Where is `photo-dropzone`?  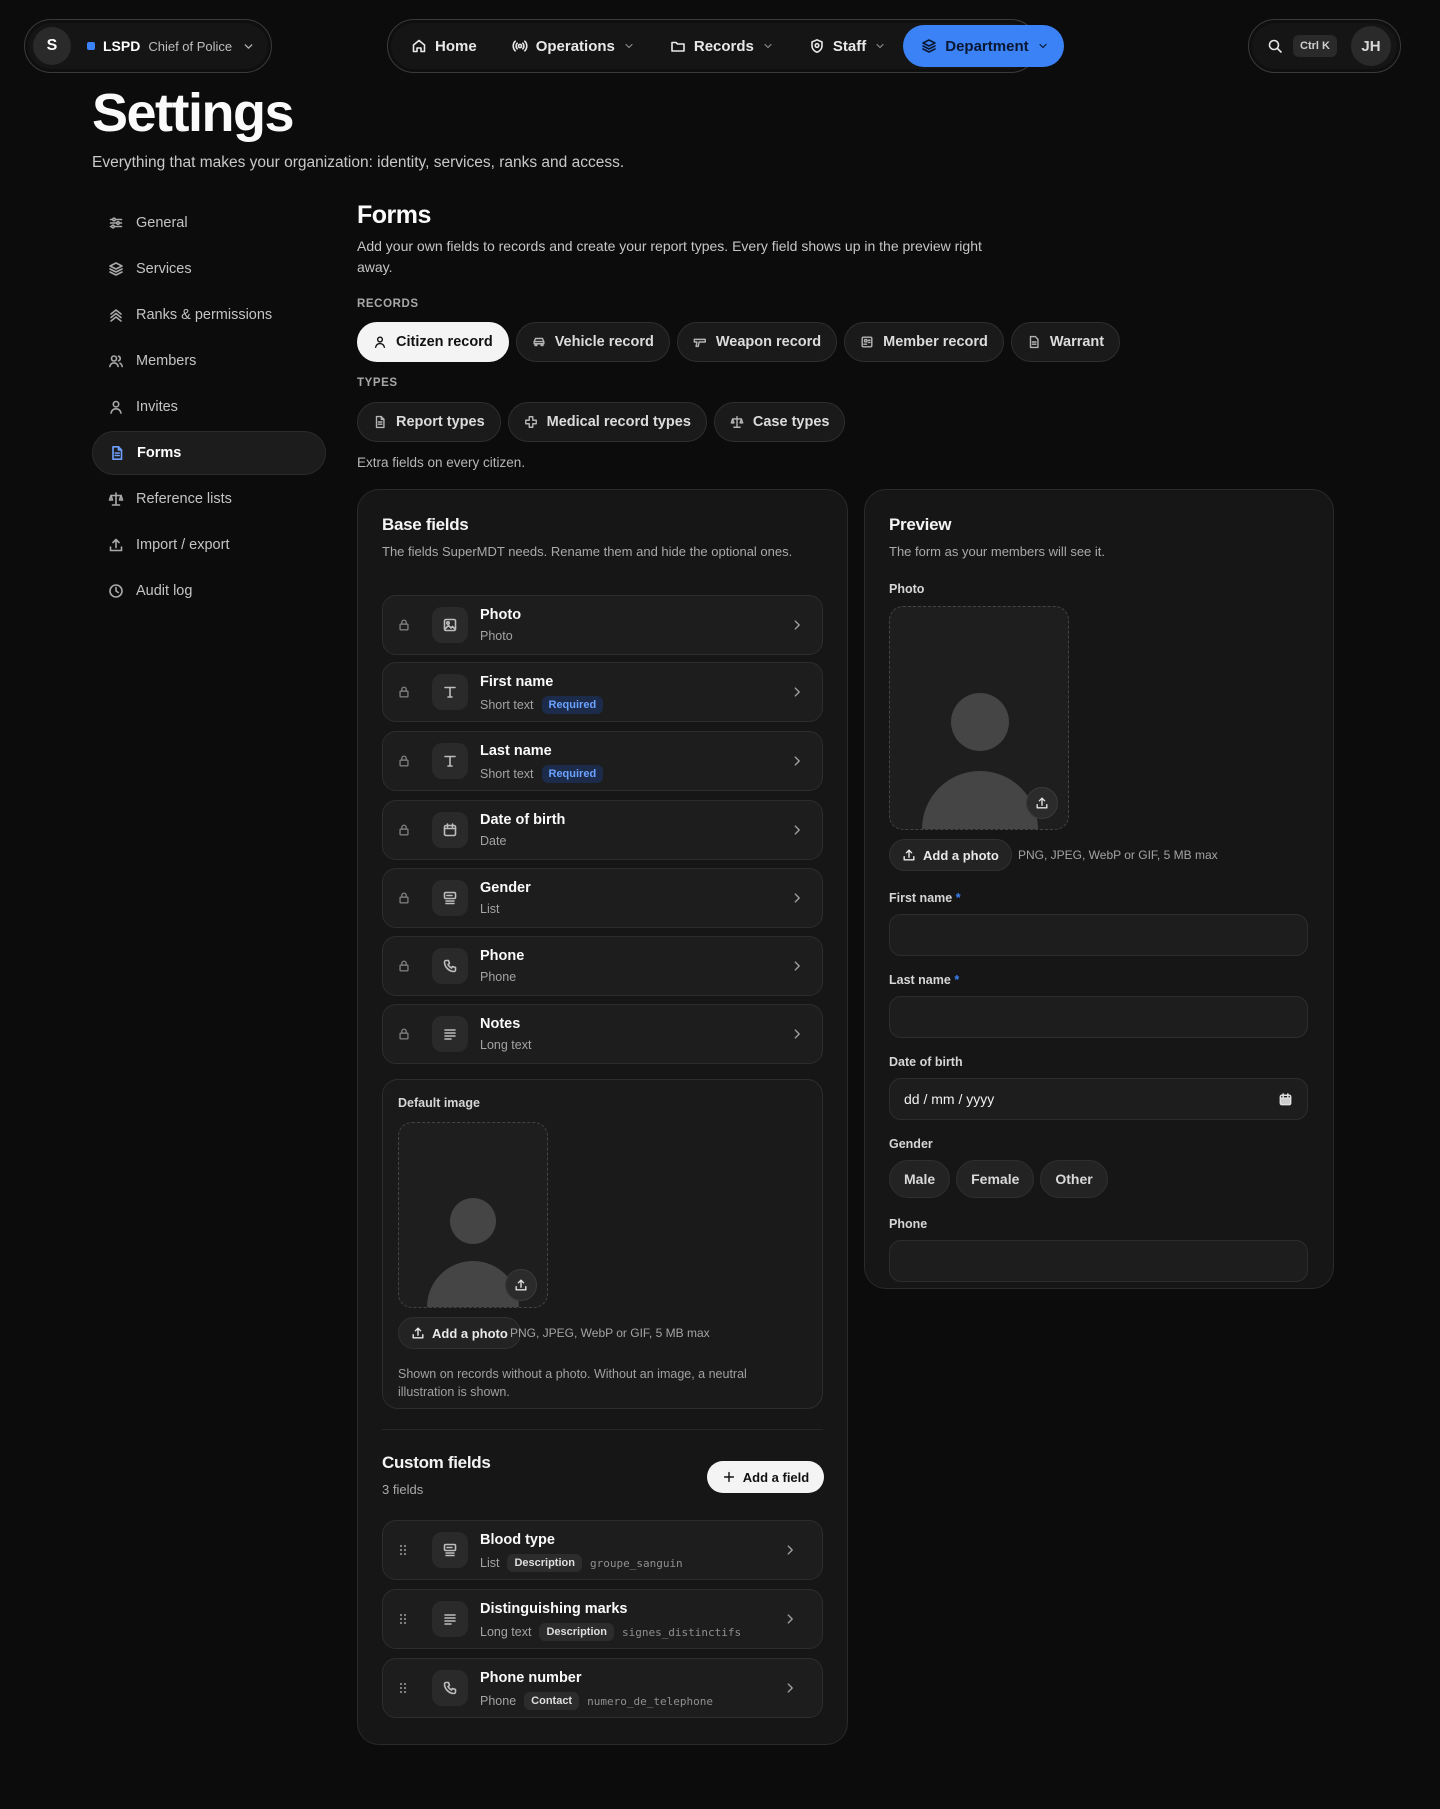
photo-dropzone is located at coordinates (979, 718).